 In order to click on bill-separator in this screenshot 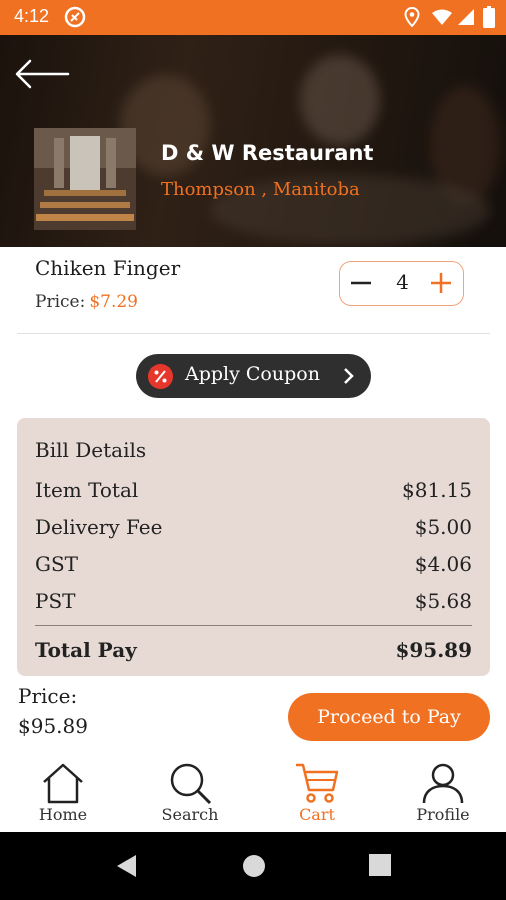, I will do `click(253, 625)`.